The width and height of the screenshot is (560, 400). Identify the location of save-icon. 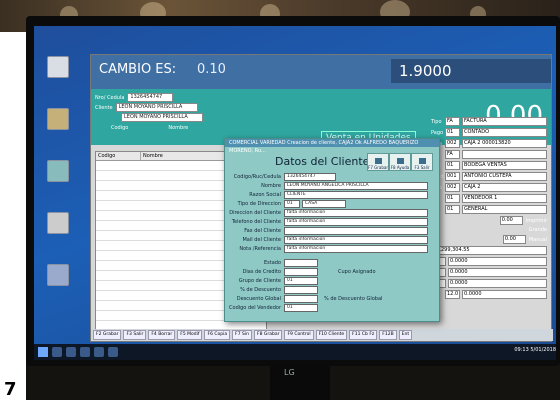
(378, 161).